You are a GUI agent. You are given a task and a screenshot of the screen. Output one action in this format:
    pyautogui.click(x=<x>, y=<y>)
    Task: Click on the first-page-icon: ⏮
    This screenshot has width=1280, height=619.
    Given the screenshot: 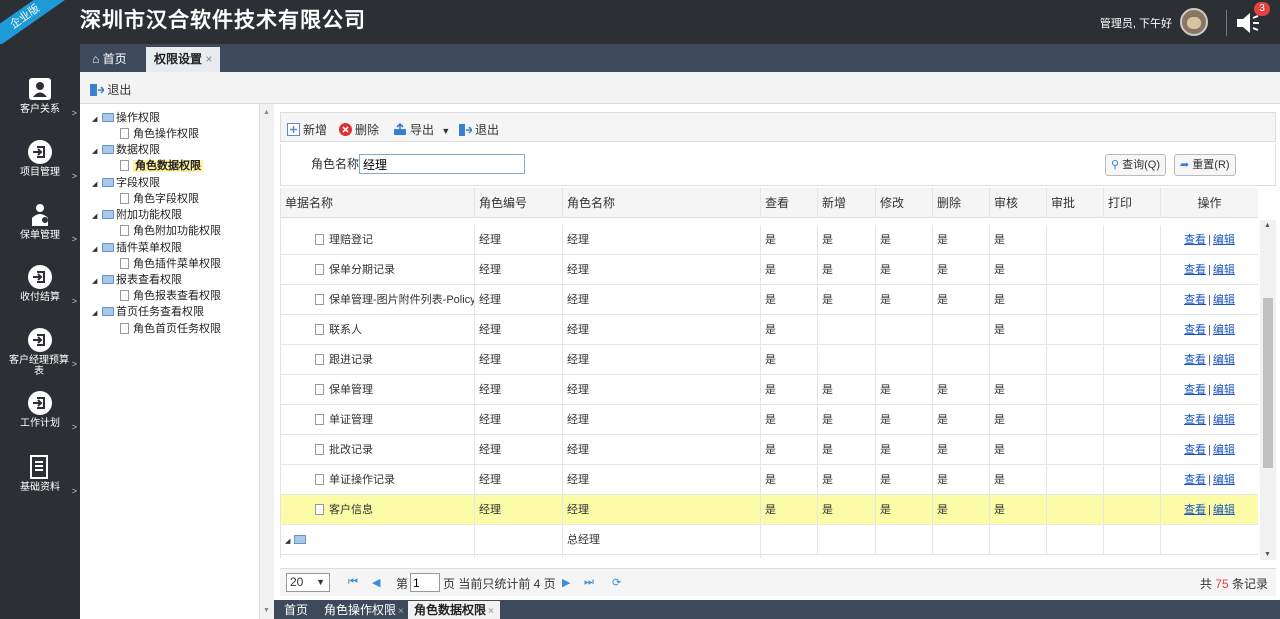 What is the action you would take?
    pyautogui.click(x=353, y=582)
    